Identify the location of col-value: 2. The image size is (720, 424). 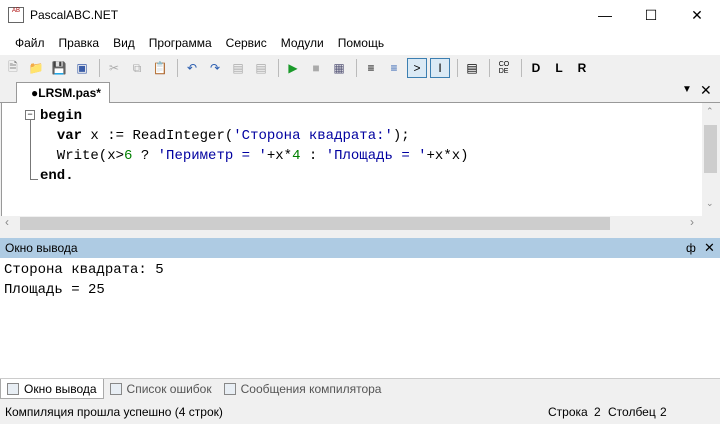
(663, 412).